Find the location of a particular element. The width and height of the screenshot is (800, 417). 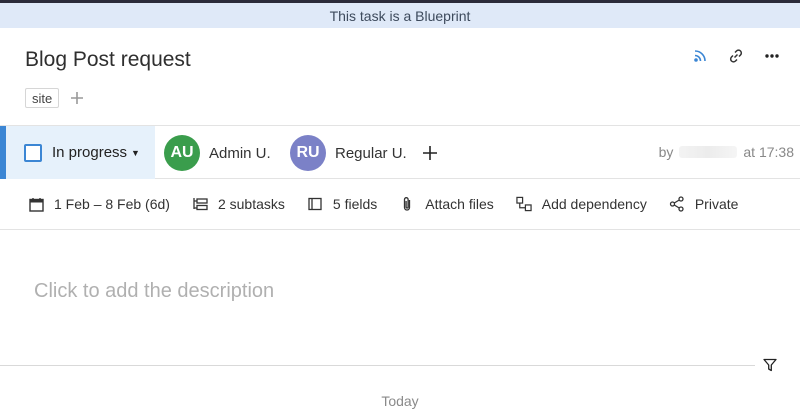

fields-button: 5 fields is located at coordinates (342, 204).